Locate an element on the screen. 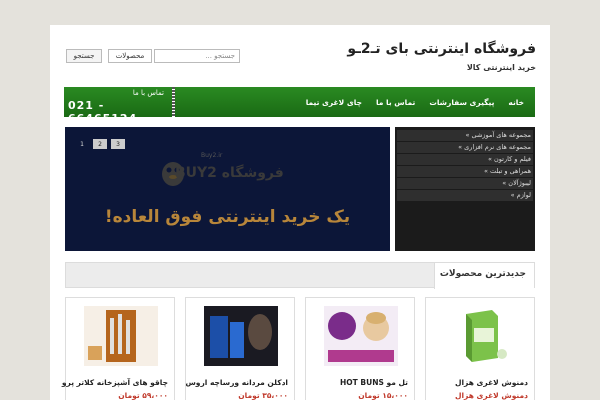 The image size is (600, 400). search-button: جستجو is located at coordinates (84, 56).